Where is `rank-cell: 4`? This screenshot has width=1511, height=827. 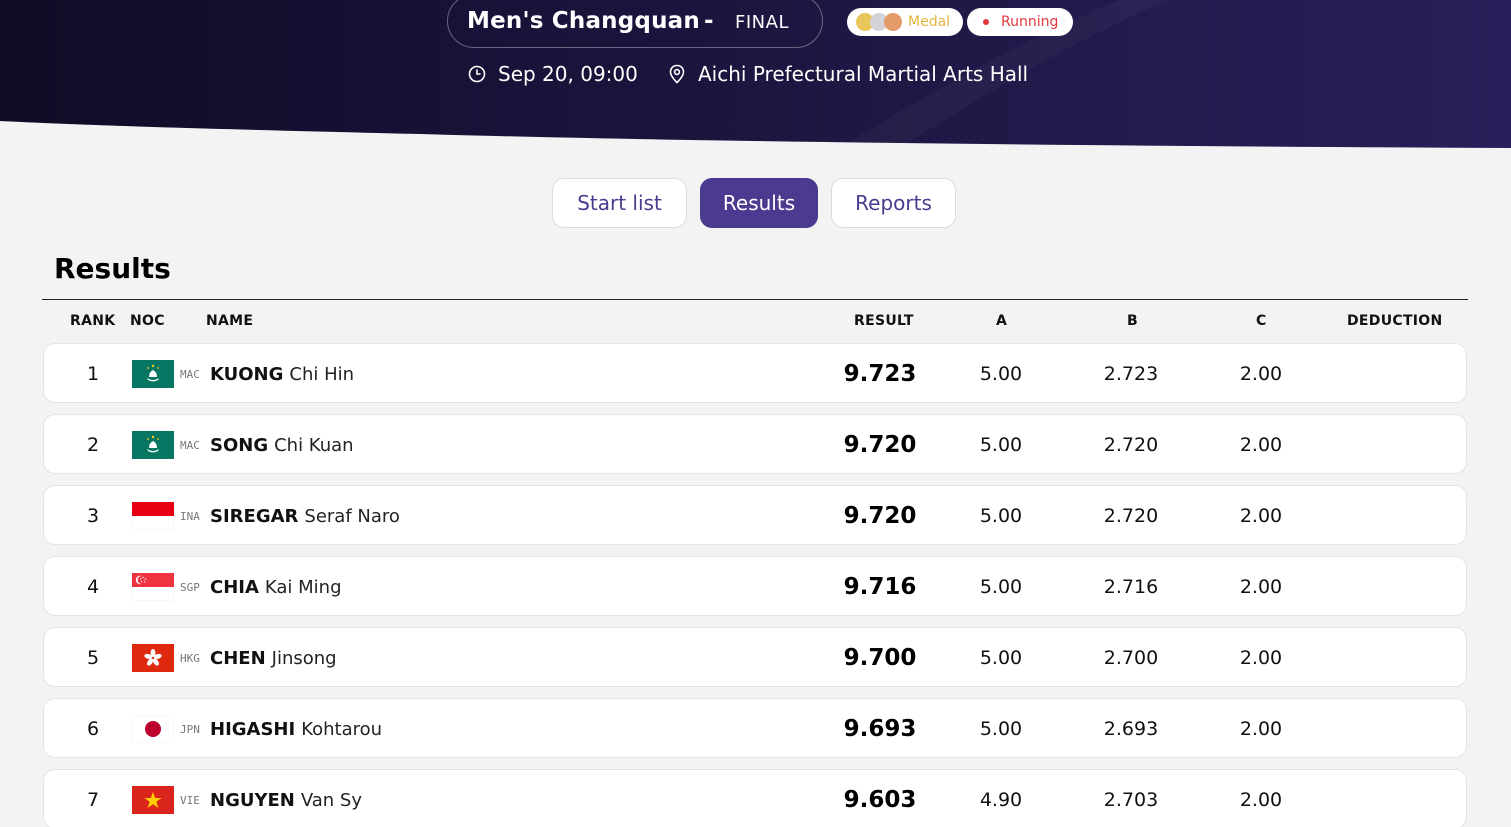
rank-cell: 4 is located at coordinates (93, 587).